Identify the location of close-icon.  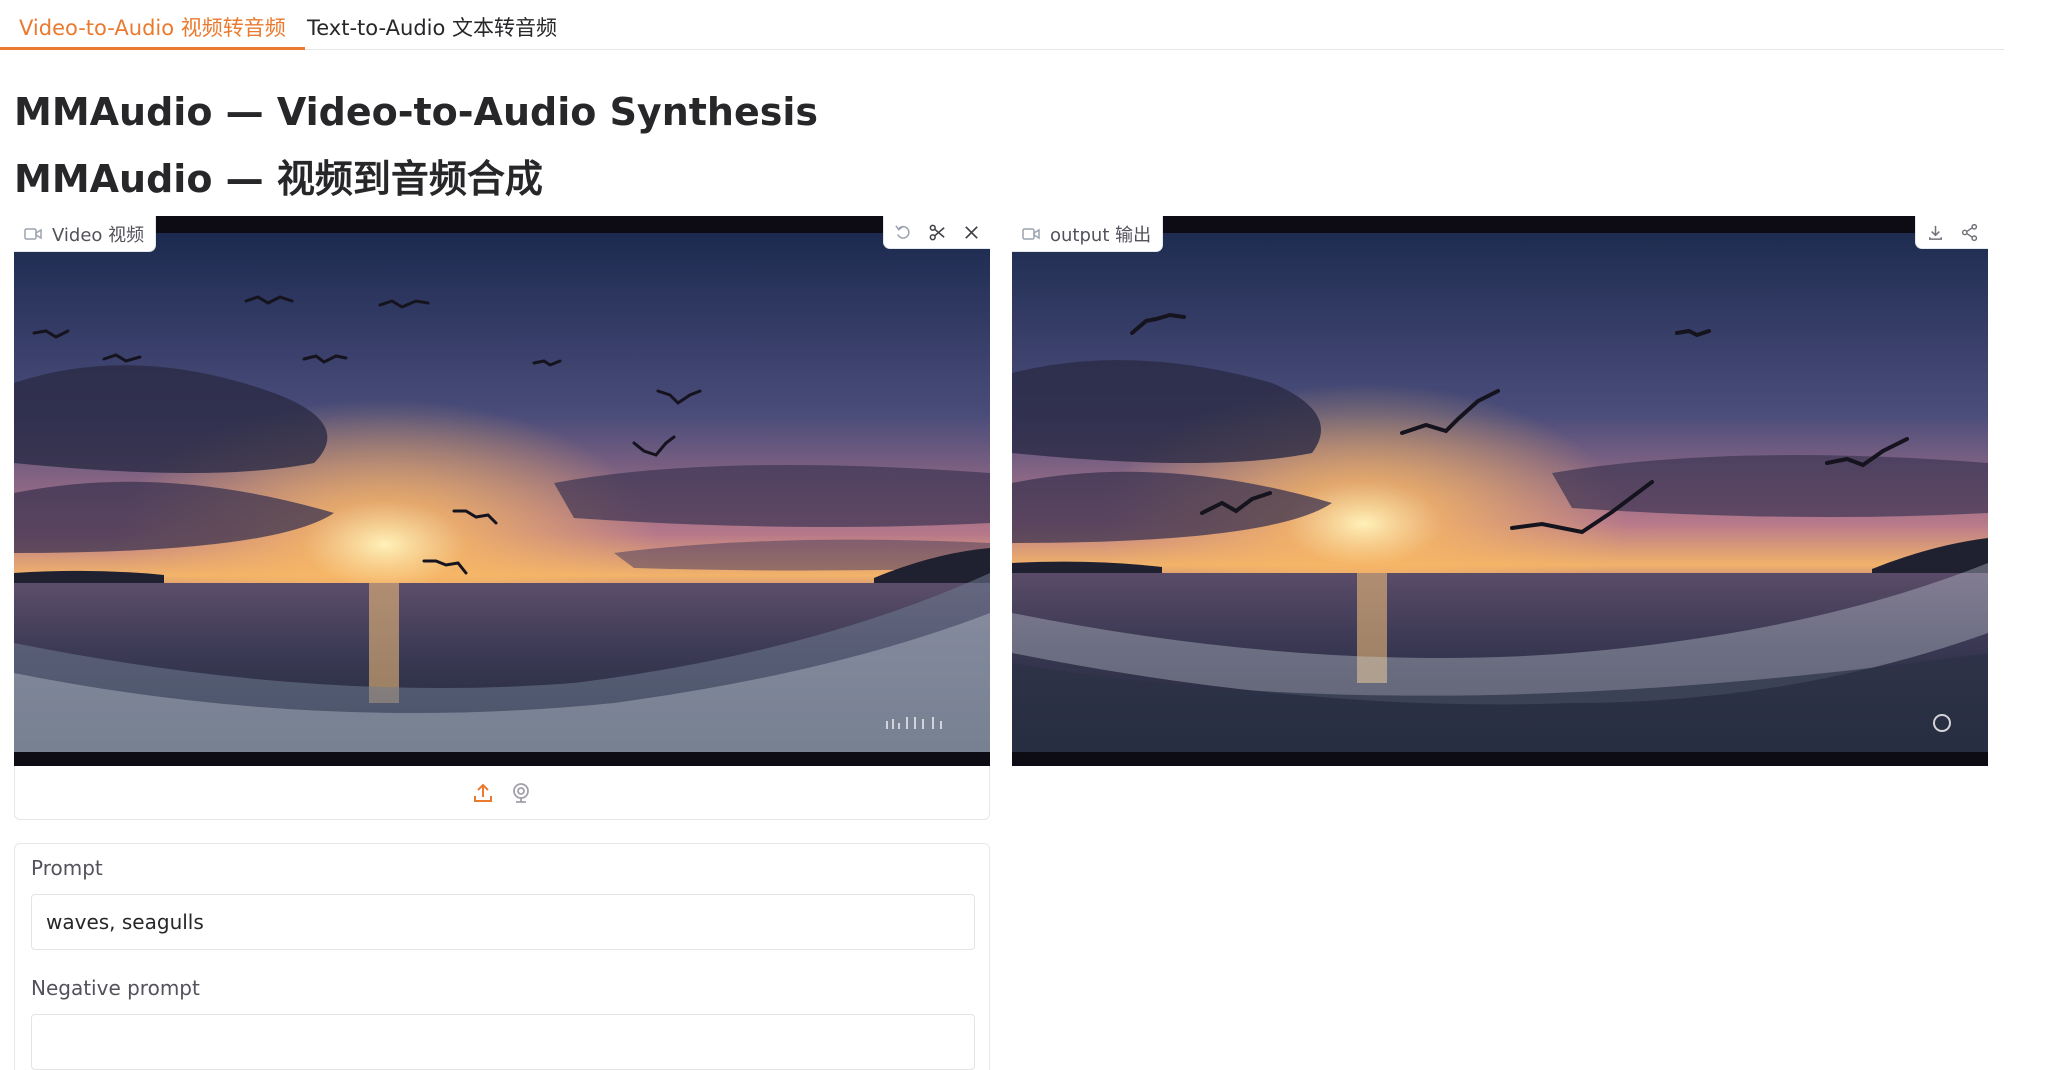
(971, 232).